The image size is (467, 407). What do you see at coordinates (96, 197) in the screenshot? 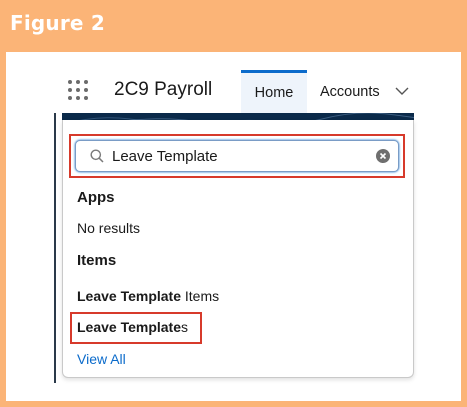
I see `apps-heading: Apps` at bounding box center [96, 197].